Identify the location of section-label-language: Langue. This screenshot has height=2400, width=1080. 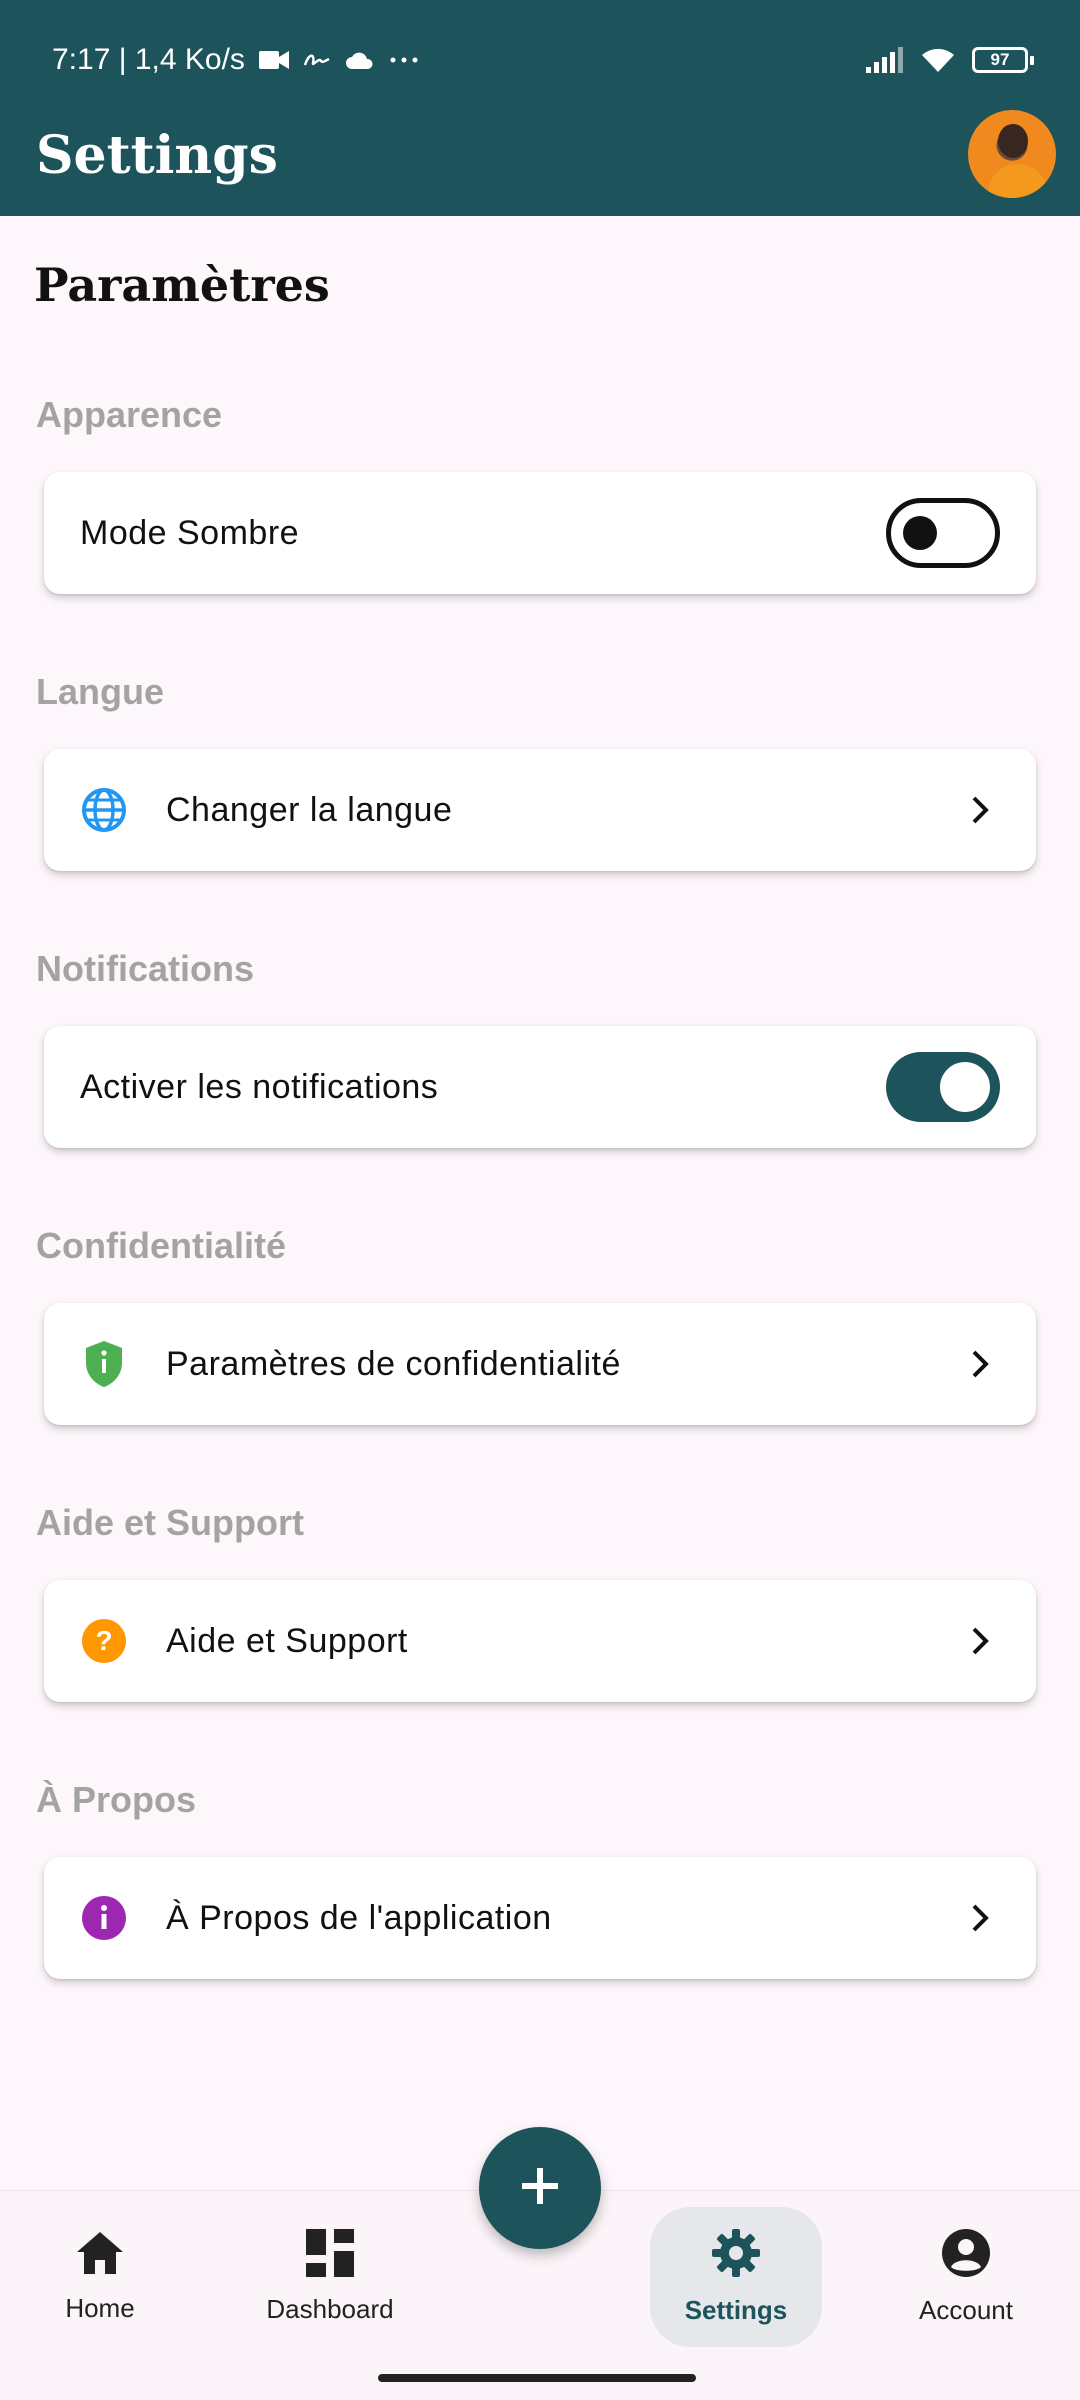
(100, 691).